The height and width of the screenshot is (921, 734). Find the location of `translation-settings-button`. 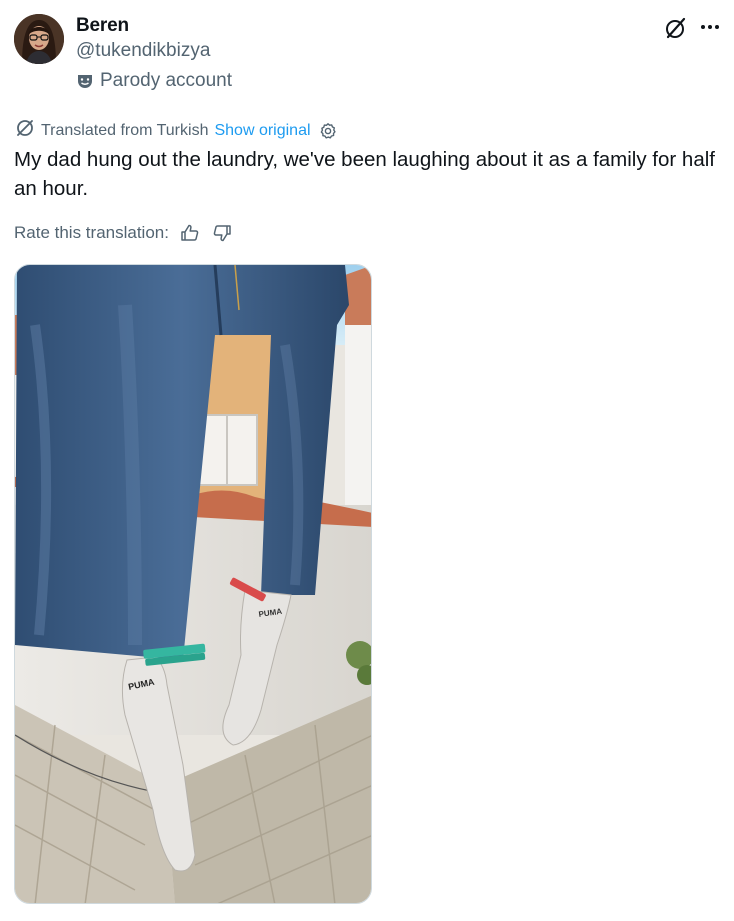

translation-settings-button is located at coordinates (328, 131).